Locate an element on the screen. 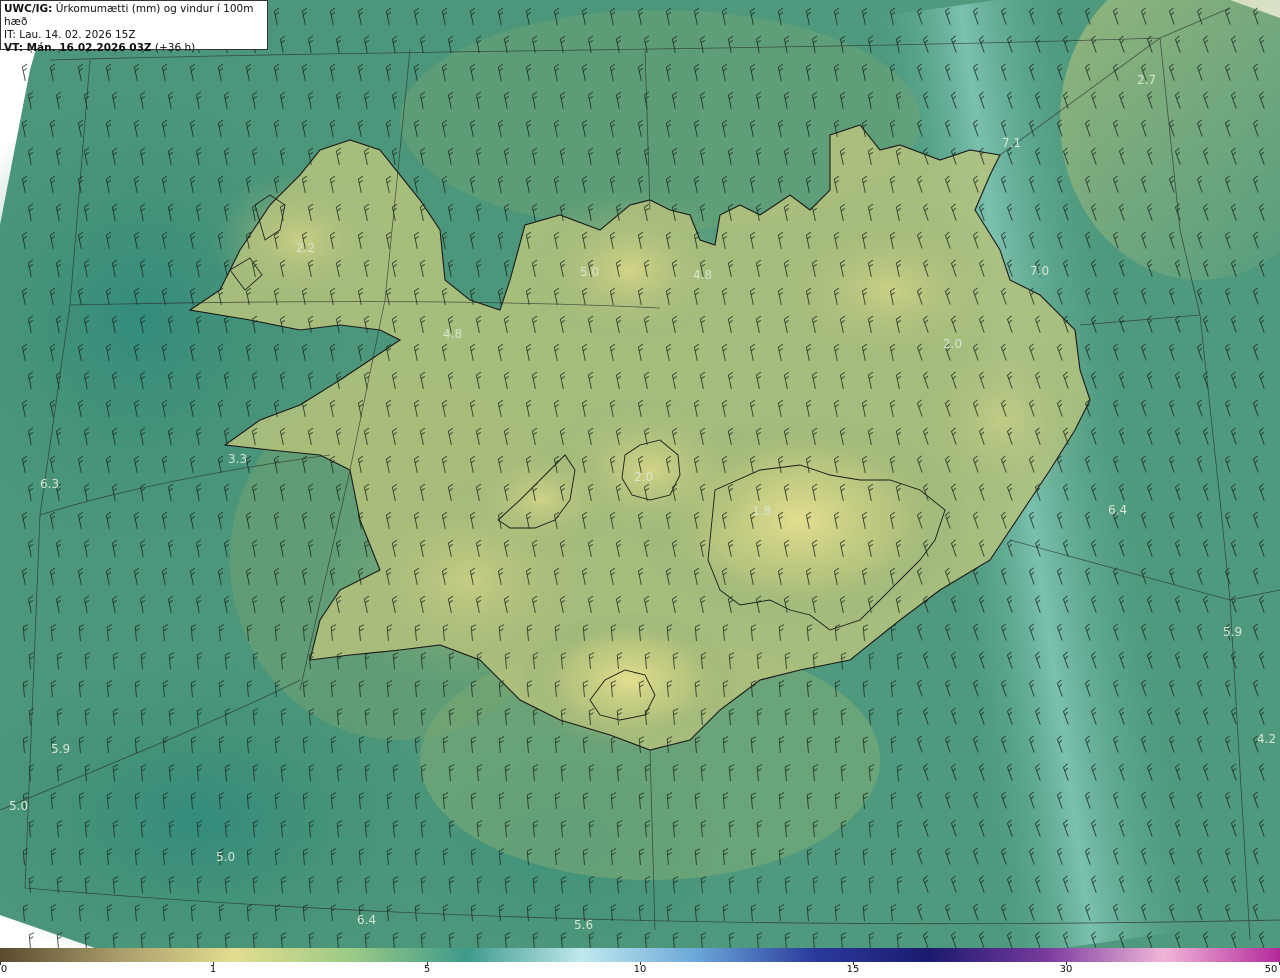 This screenshot has height=978, width=1280. contour-label: 3.3 is located at coordinates (237, 459).